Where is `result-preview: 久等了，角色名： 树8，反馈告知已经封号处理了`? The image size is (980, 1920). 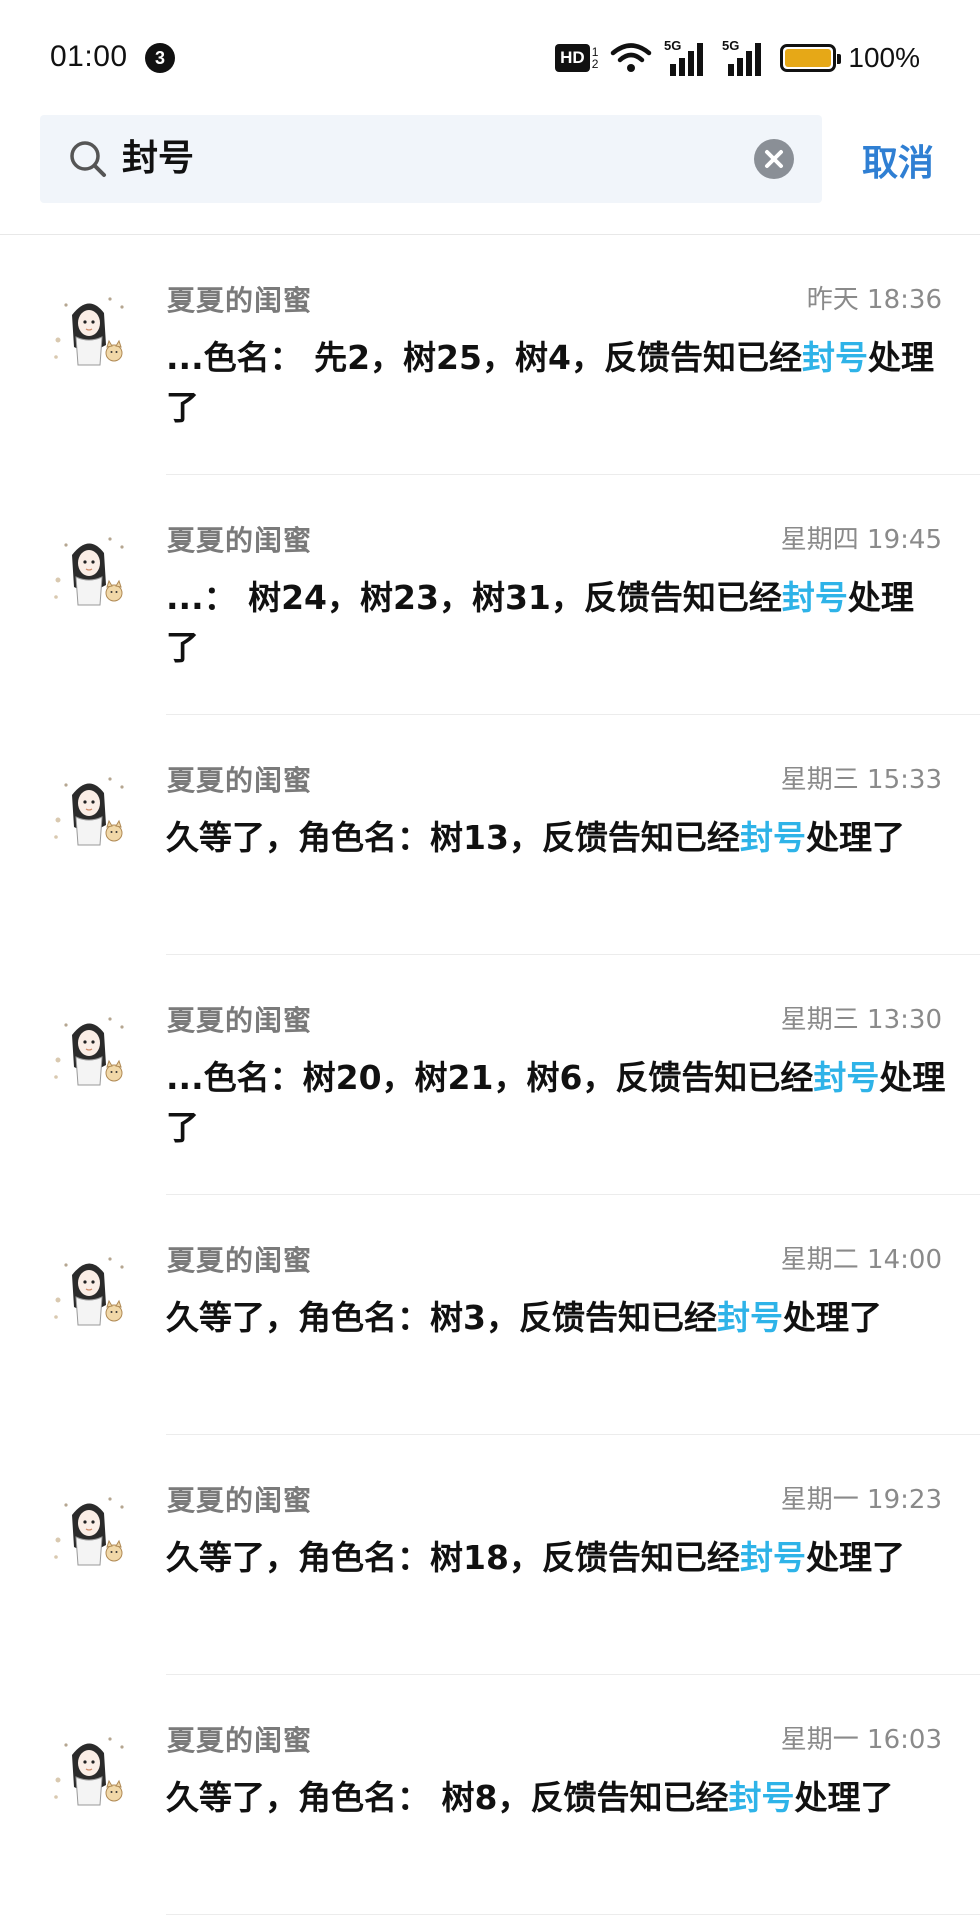
result-preview: 久等了，角色名： 树8，反馈告知已经封号处理了 is located at coordinates (556, 1798).